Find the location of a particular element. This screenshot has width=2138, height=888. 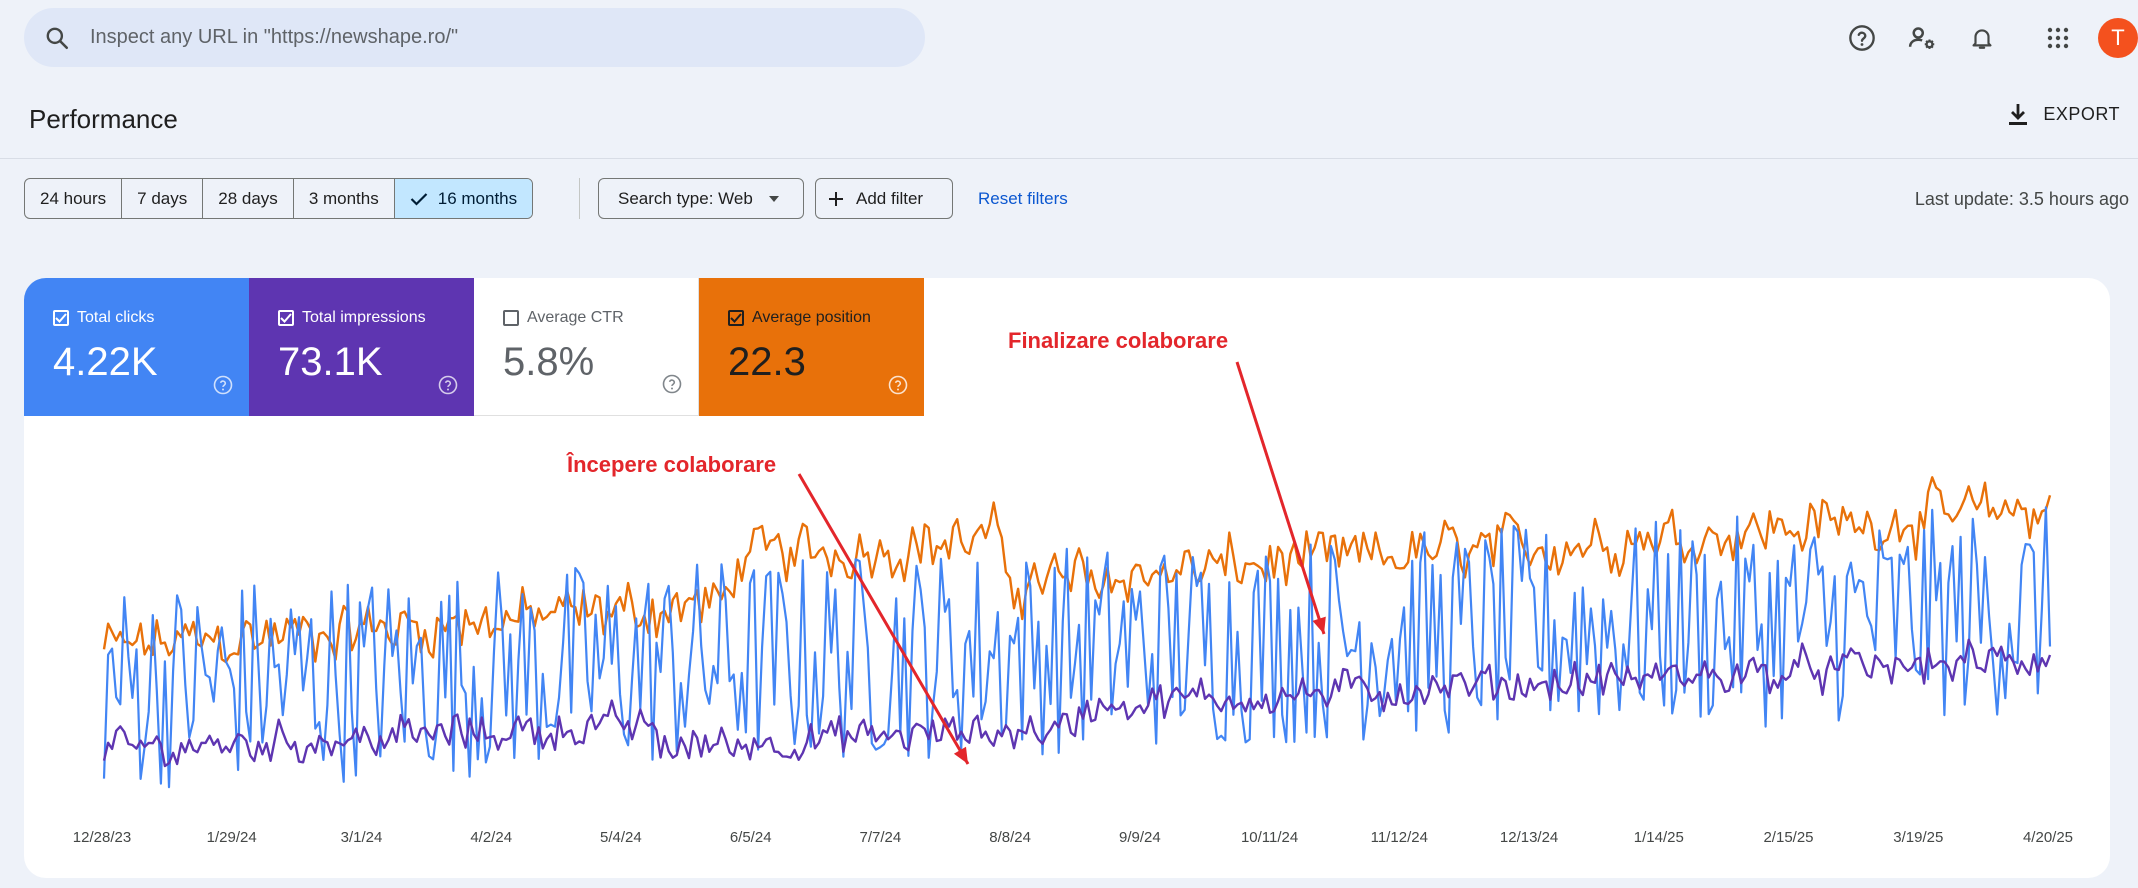

dropdown-arrow-icon is located at coordinates (773, 198).